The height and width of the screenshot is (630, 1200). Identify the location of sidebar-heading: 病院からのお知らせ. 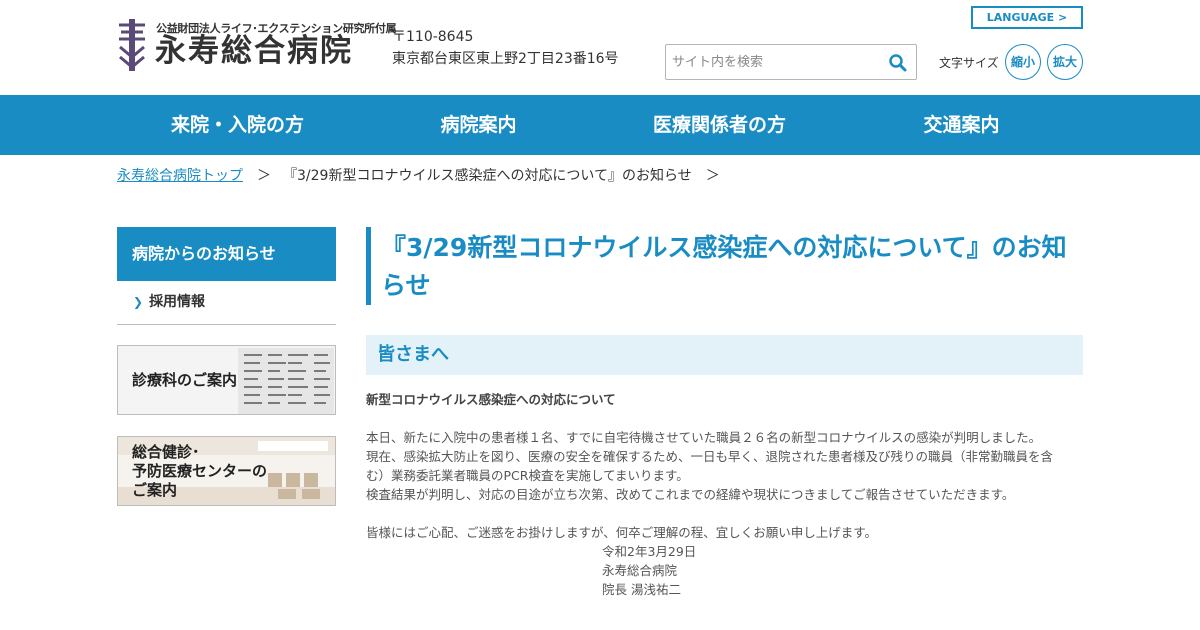
(226, 254).